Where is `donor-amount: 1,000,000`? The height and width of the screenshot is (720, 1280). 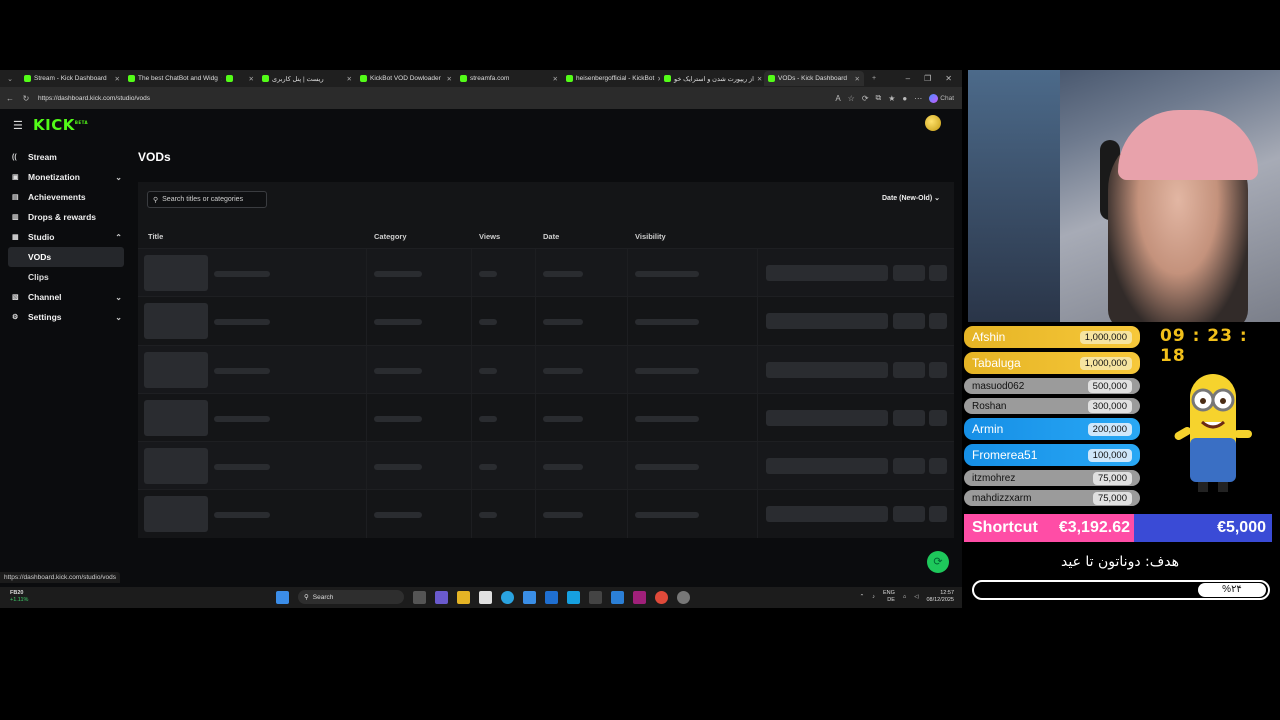 donor-amount: 1,000,000 is located at coordinates (1105, 363).